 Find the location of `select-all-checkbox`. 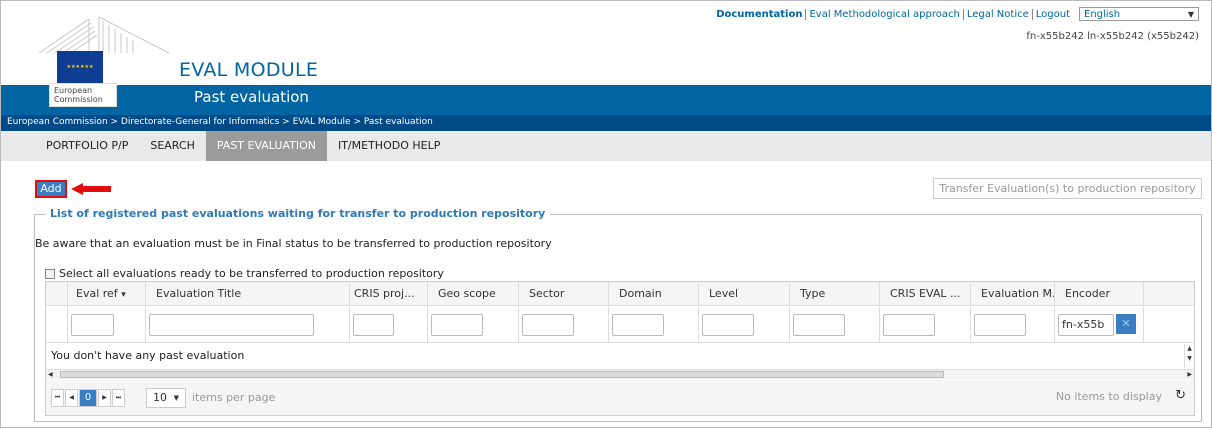

select-all-checkbox is located at coordinates (50, 273).